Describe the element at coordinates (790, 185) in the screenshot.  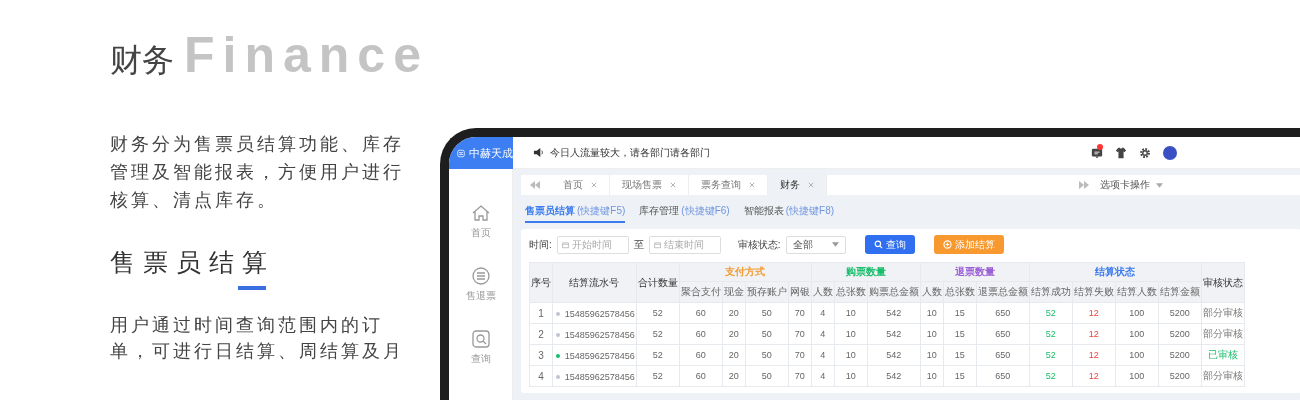
I see `tab-label: 财务` at that location.